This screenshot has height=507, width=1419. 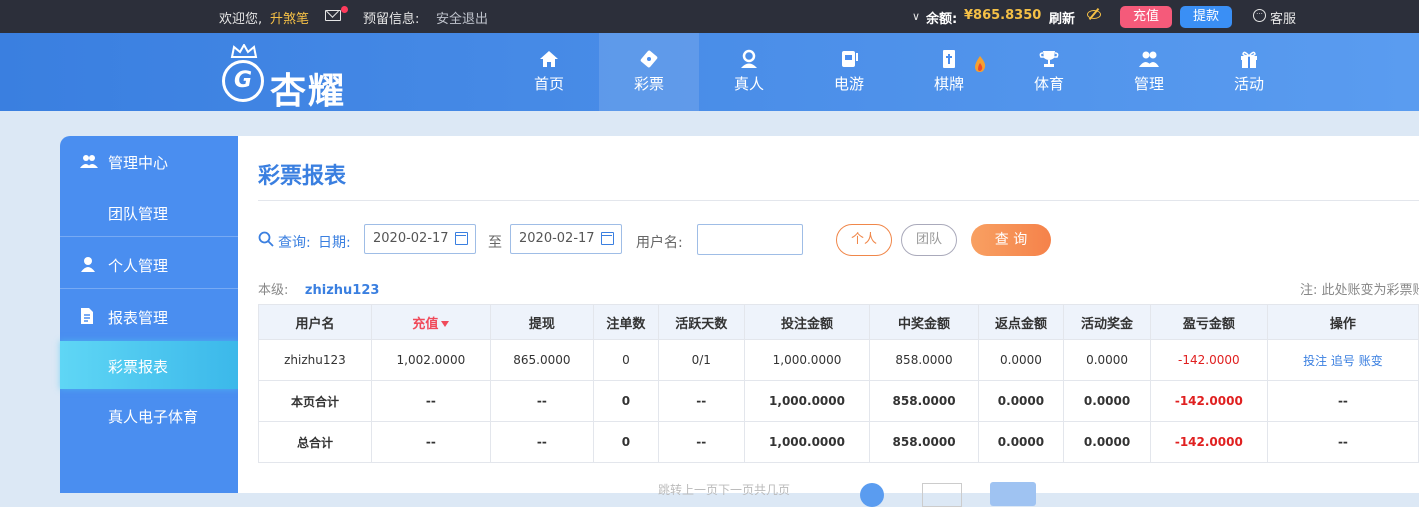 I want to click on cell-actions: --, so click(x=1342, y=401).